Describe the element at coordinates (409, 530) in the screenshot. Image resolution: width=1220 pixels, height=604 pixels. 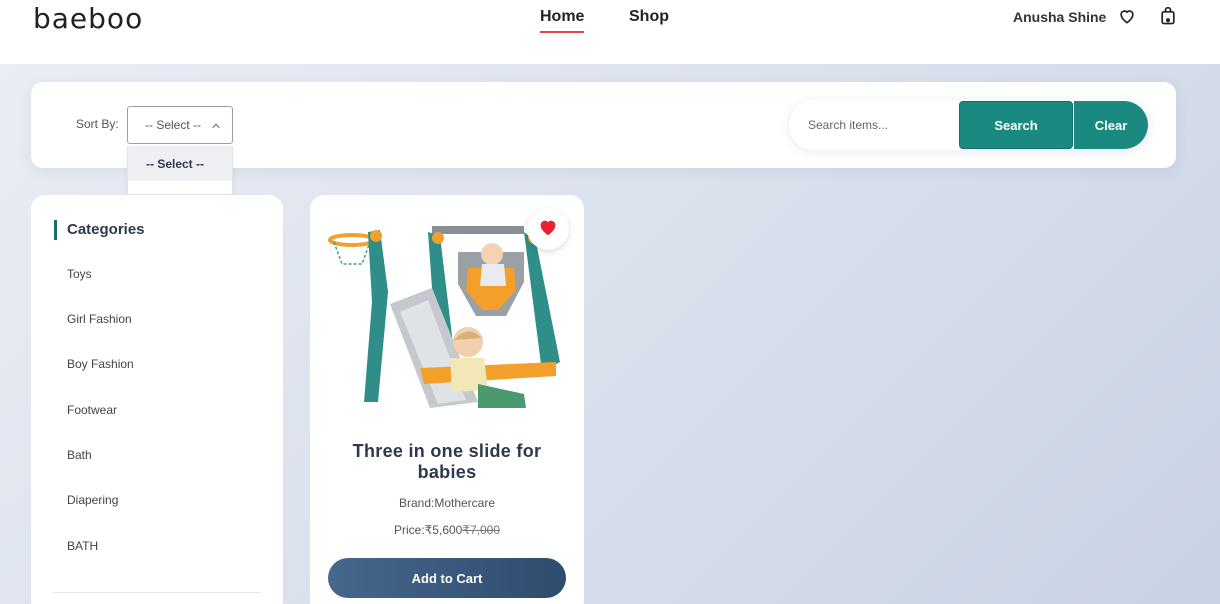
I see `price-label: Price:` at that location.